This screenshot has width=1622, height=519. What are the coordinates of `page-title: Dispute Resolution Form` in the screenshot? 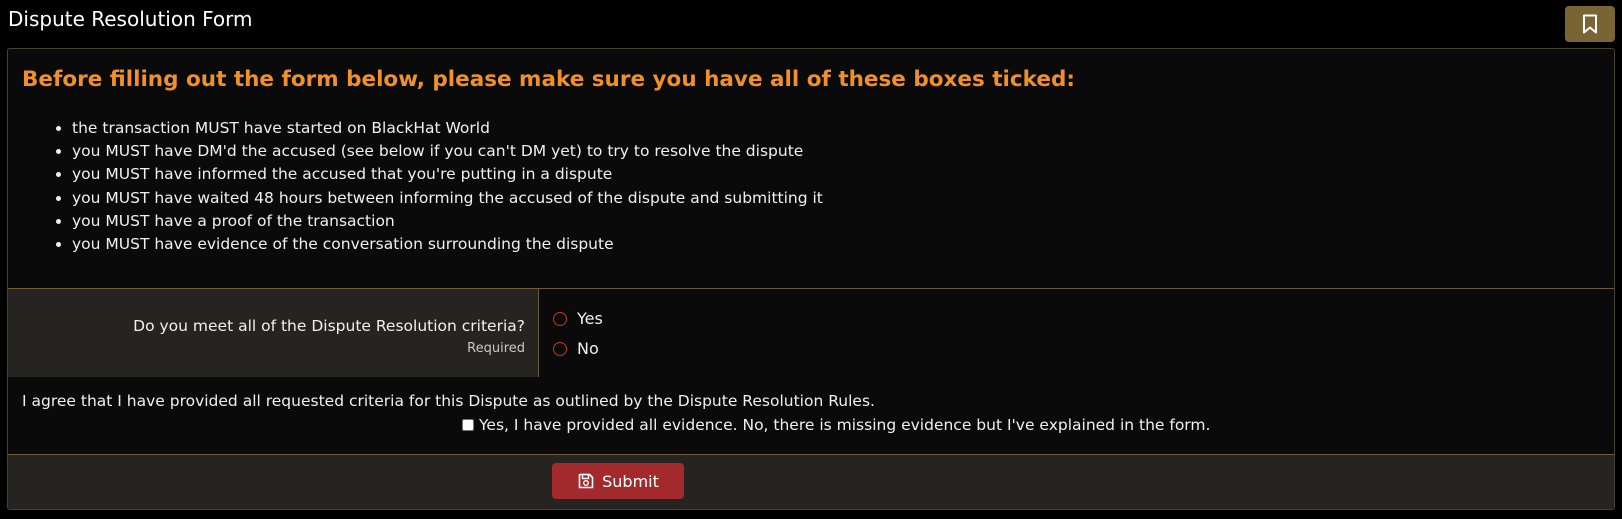 It's located at (130, 19).